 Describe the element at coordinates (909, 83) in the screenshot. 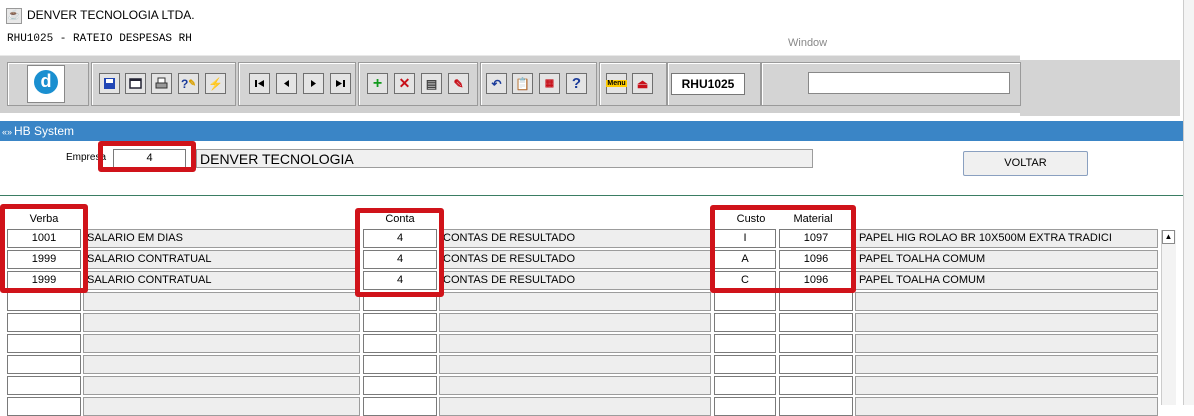

I see `toolbar-search-field` at that location.